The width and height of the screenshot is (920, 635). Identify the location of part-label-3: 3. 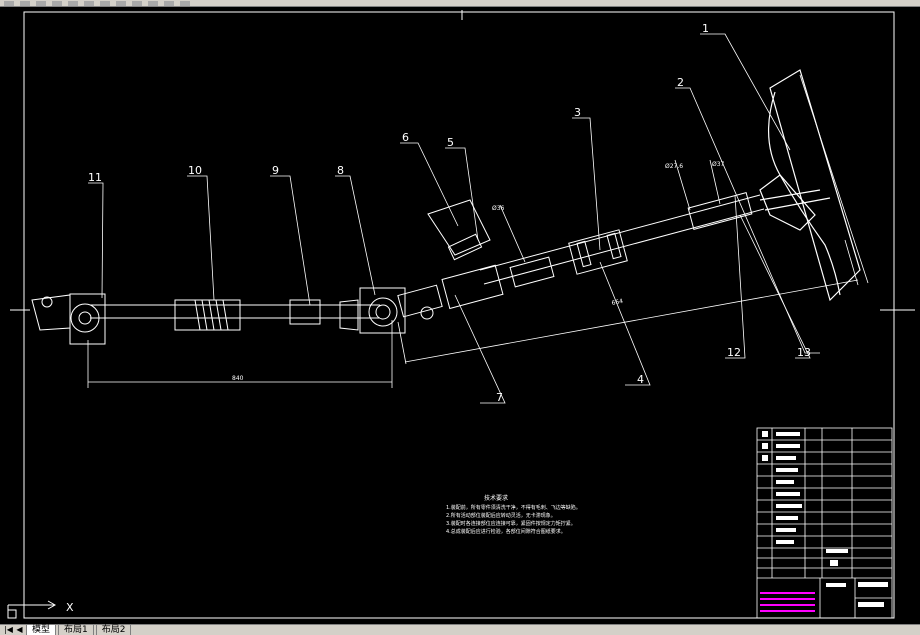
(577, 112).